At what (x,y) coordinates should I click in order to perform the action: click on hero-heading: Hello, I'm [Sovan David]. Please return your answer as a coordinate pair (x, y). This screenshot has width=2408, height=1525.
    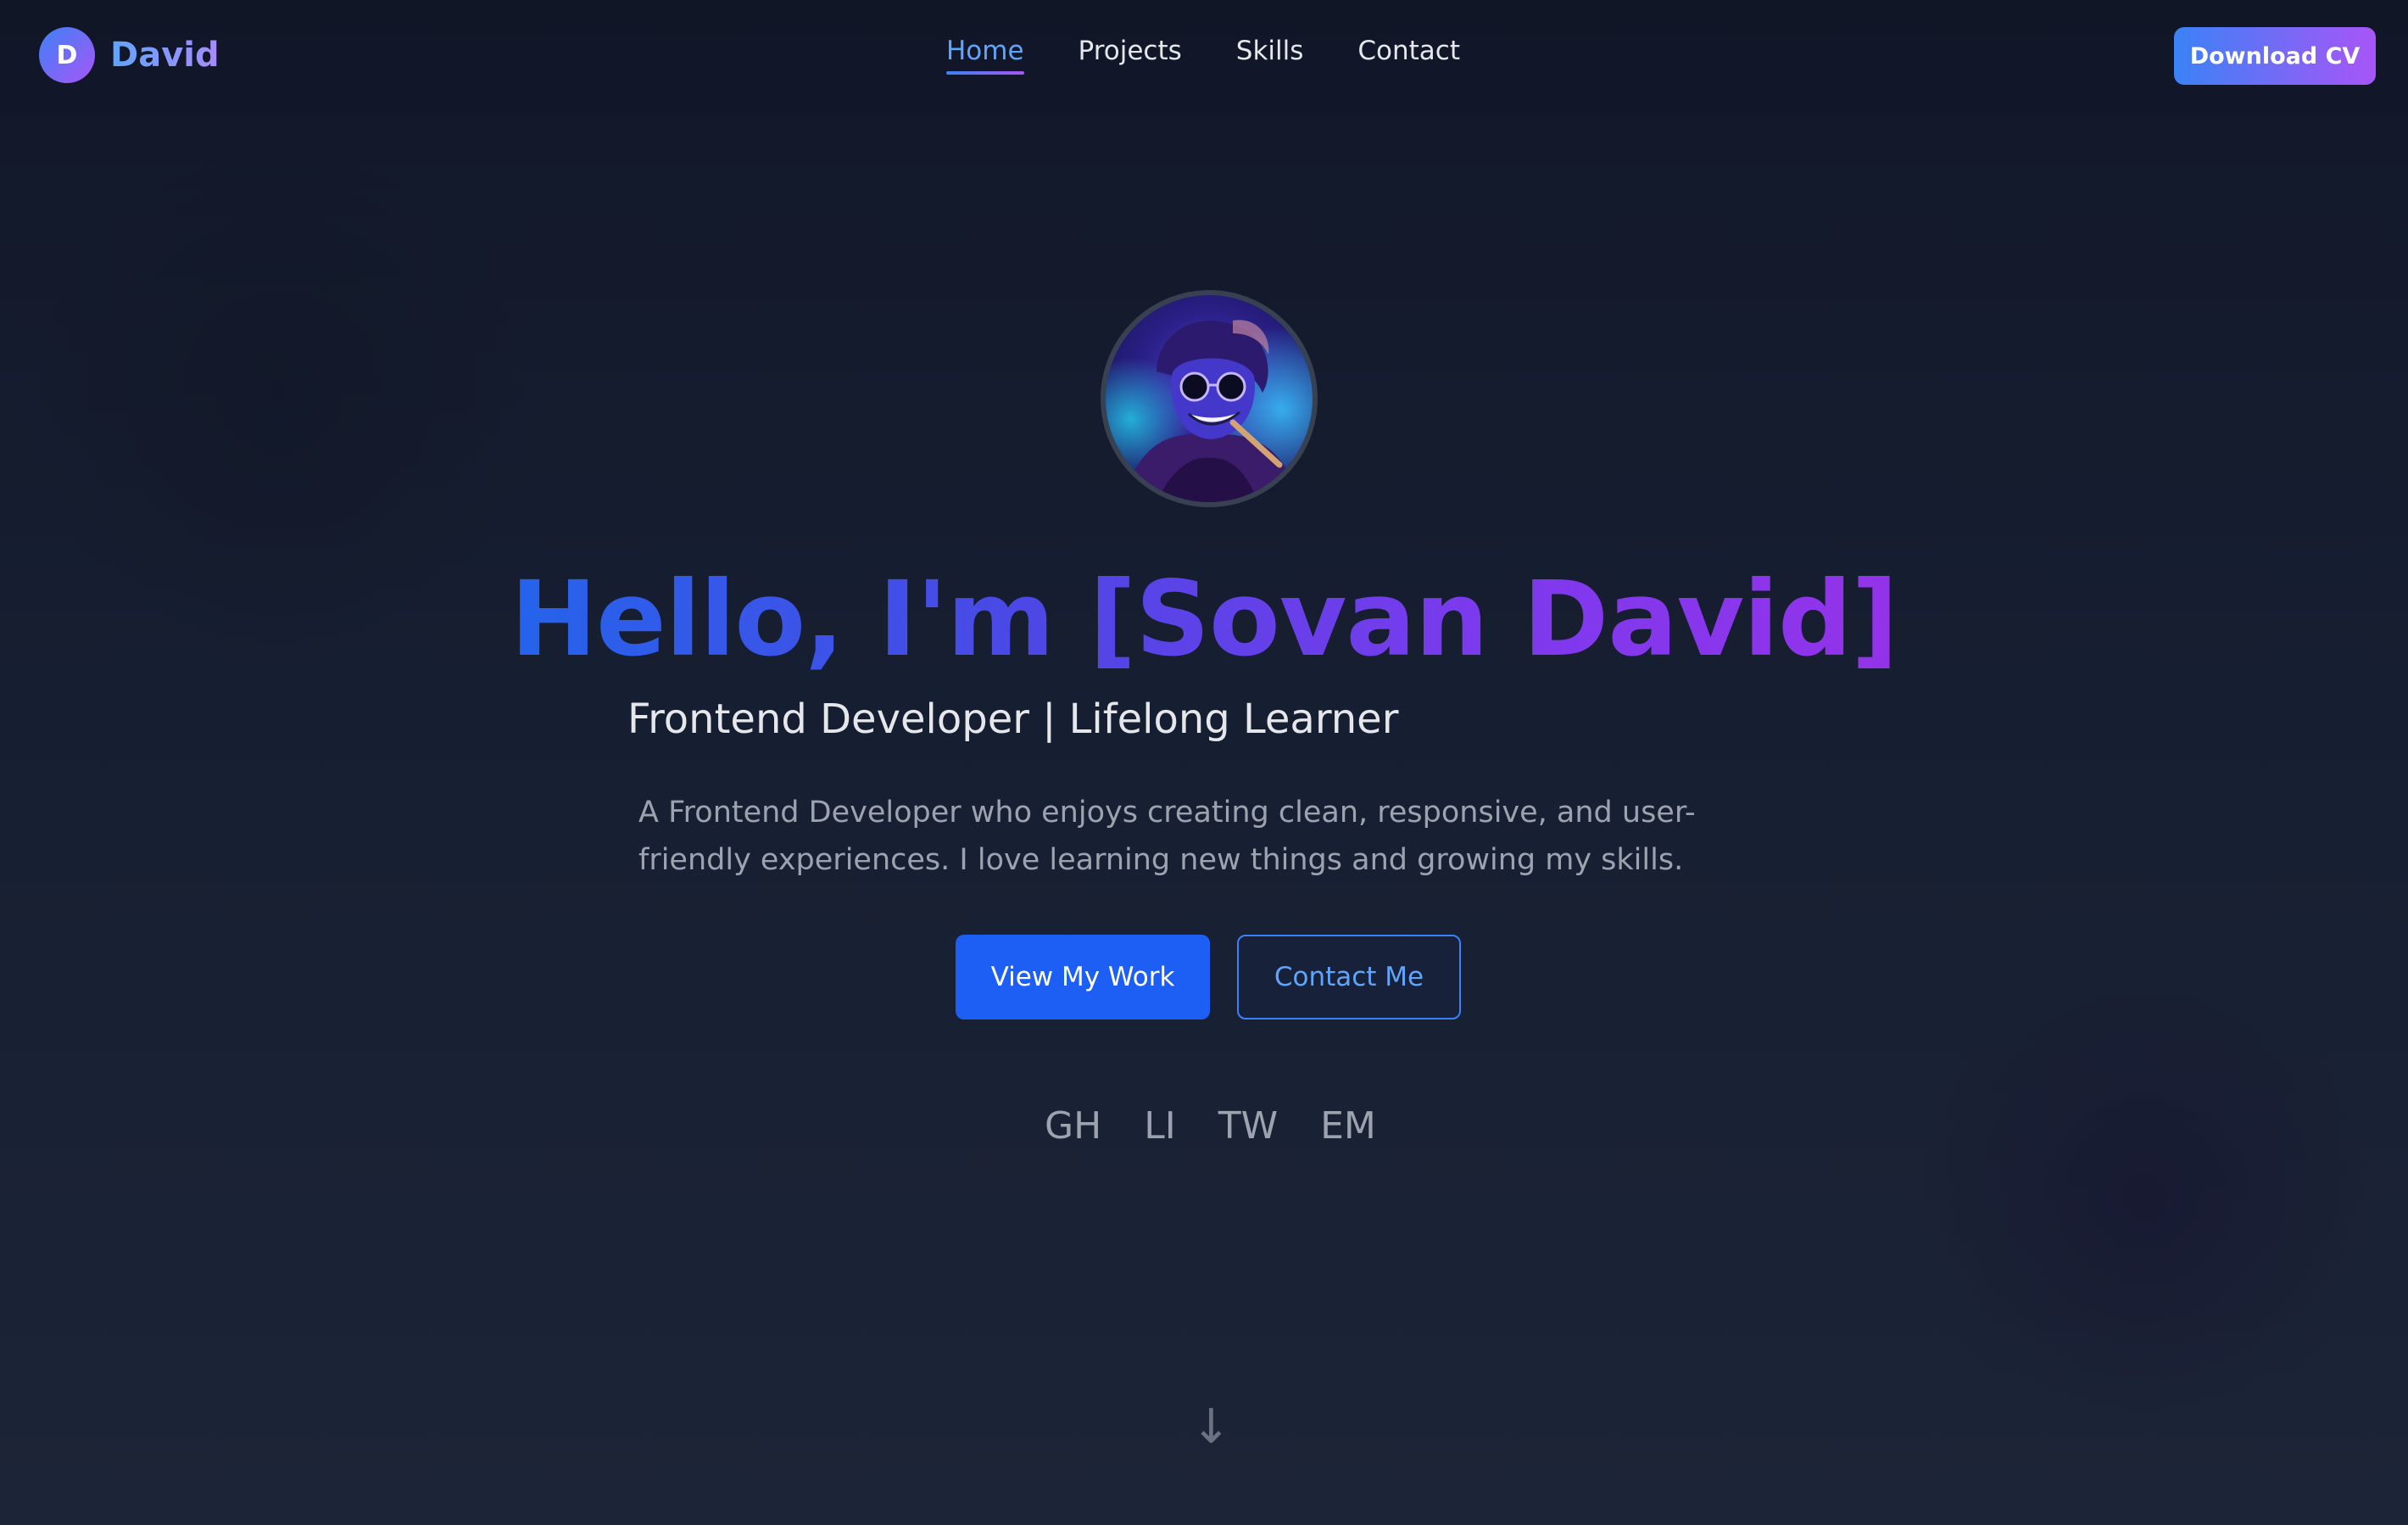
    Looking at the image, I should click on (1204, 619).